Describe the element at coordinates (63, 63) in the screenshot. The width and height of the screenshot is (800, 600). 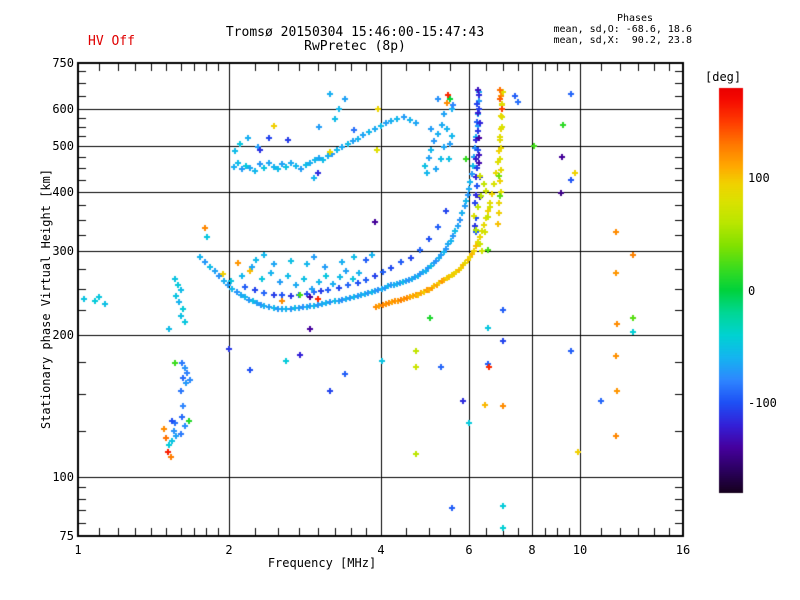
I see `y-tick-label: 750` at that location.